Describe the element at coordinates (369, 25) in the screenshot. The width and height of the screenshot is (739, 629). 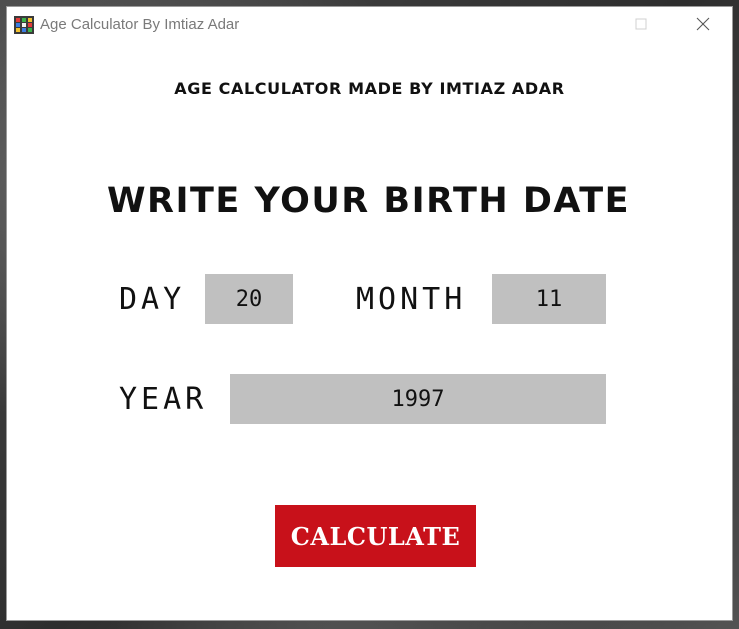
I see `title-bar: Age Calculator By Imtiaz Adar` at that location.